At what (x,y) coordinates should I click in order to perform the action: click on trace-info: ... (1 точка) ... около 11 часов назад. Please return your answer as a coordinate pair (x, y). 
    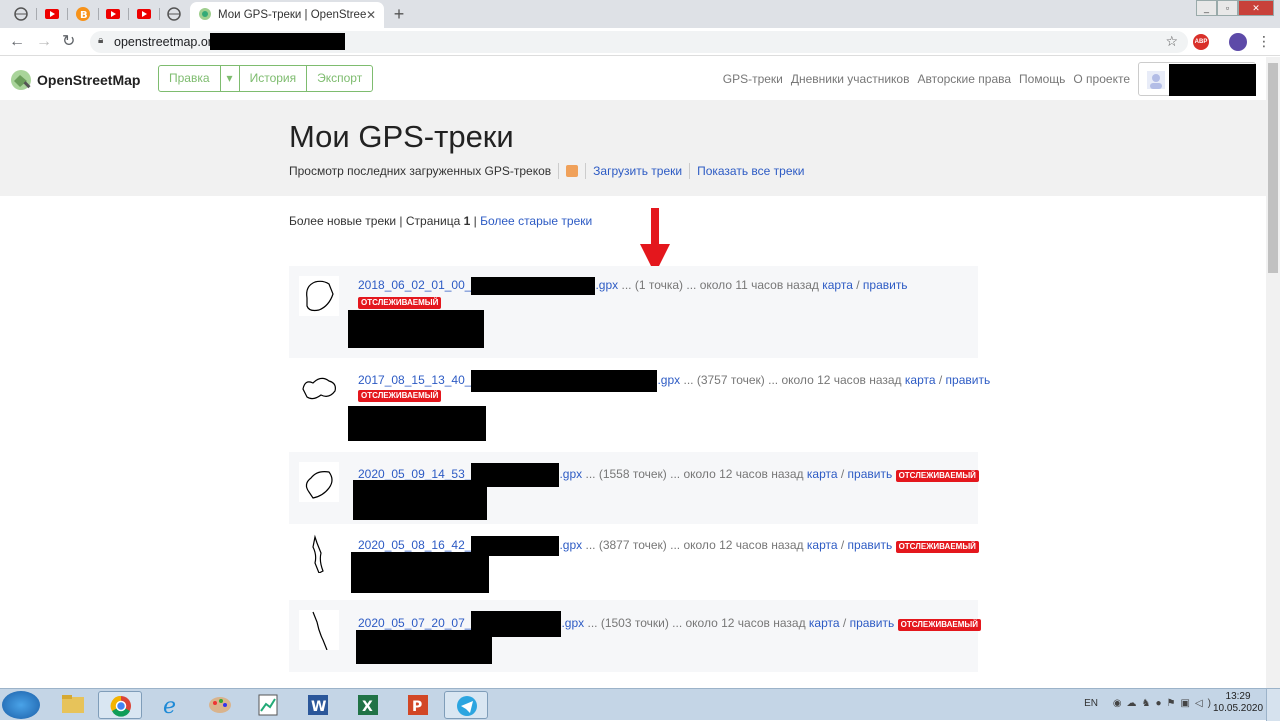
    Looking at the image, I should click on (720, 285).